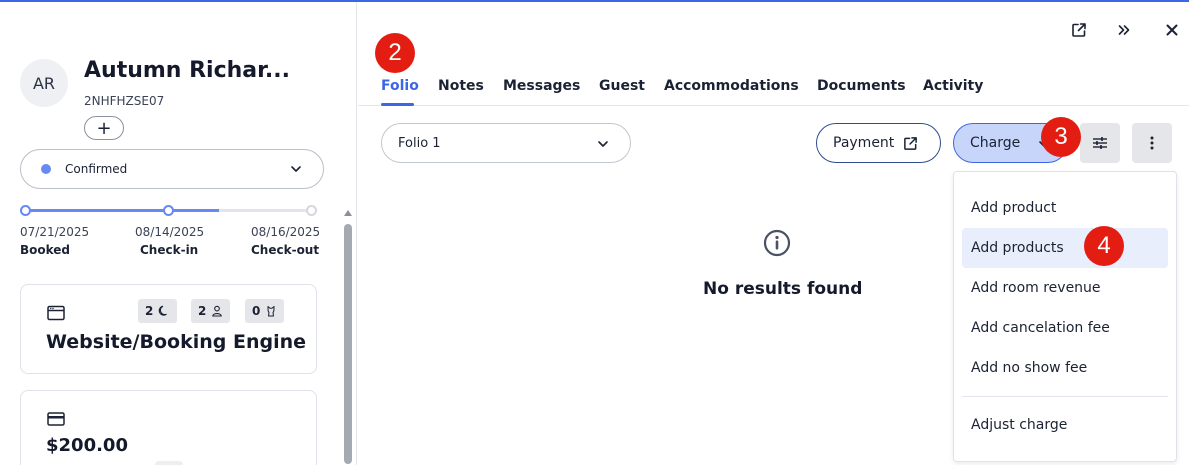 This screenshot has width=1189, height=465. What do you see at coordinates (1065, 328) in the screenshot?
I see `menu-item-add-cancelation-fee: Add cancelation fee` at bounding box center [1065, 328].